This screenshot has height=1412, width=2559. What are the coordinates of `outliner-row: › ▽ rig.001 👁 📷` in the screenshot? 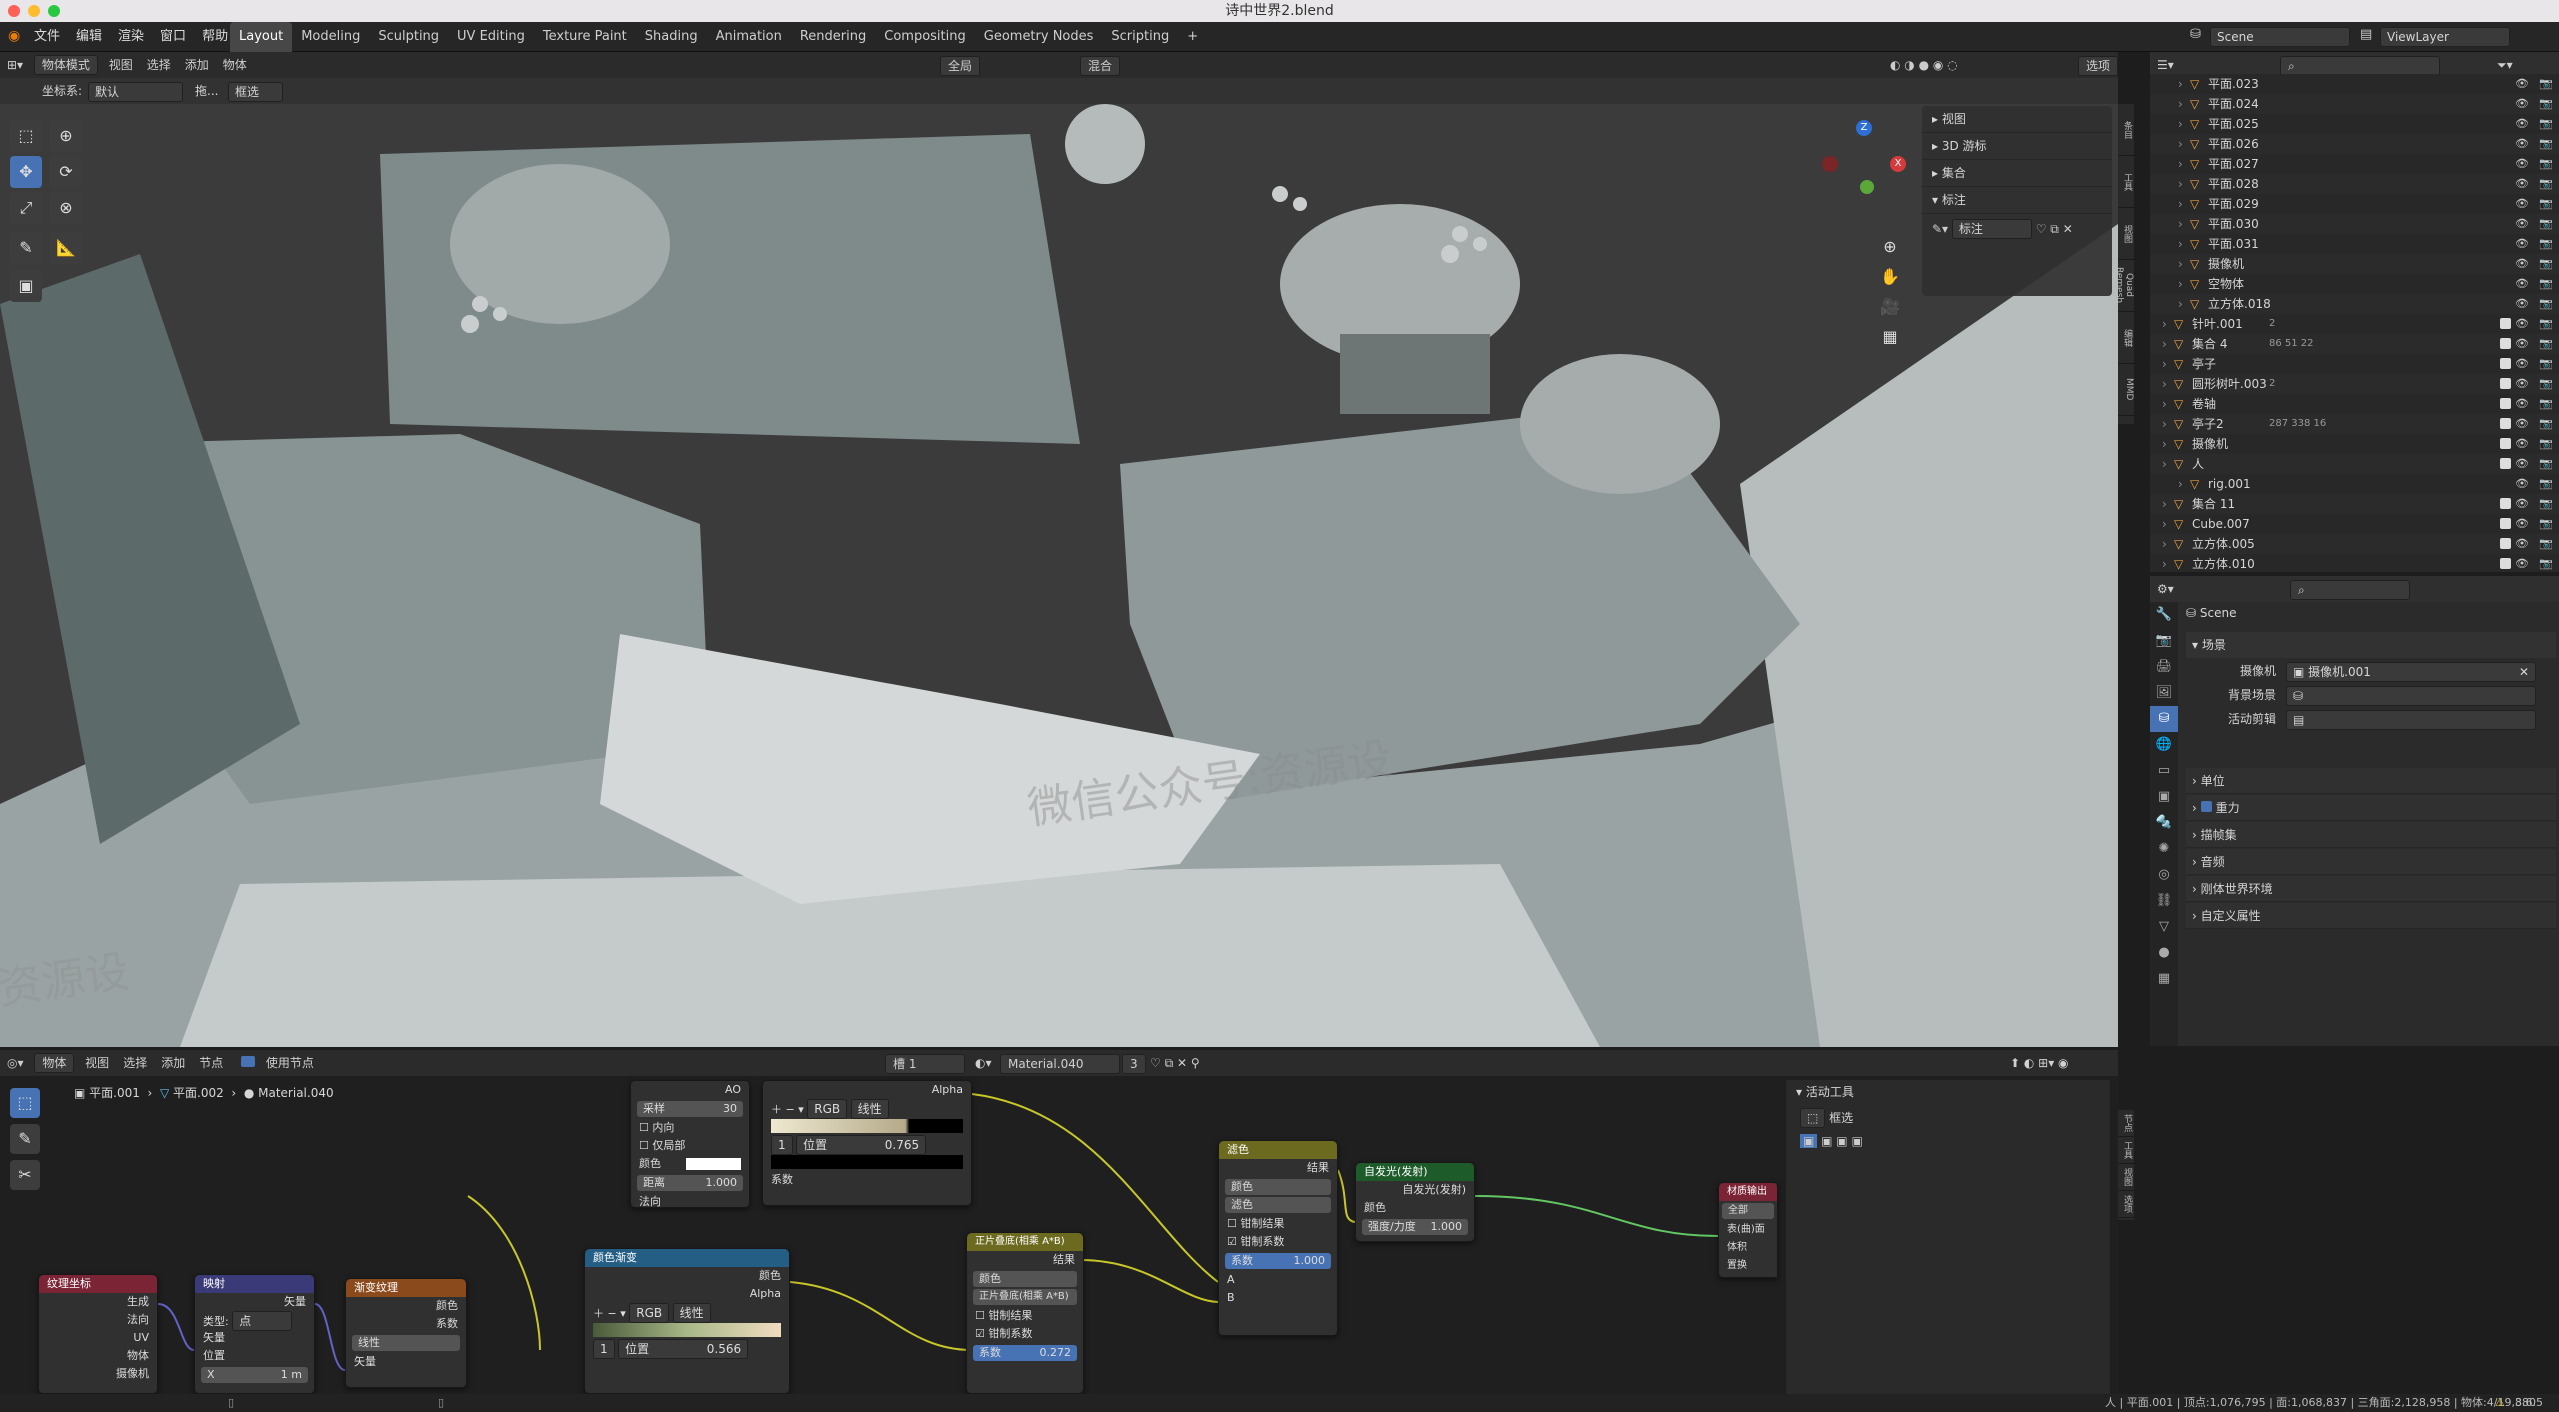 It's located at (2354, 484).